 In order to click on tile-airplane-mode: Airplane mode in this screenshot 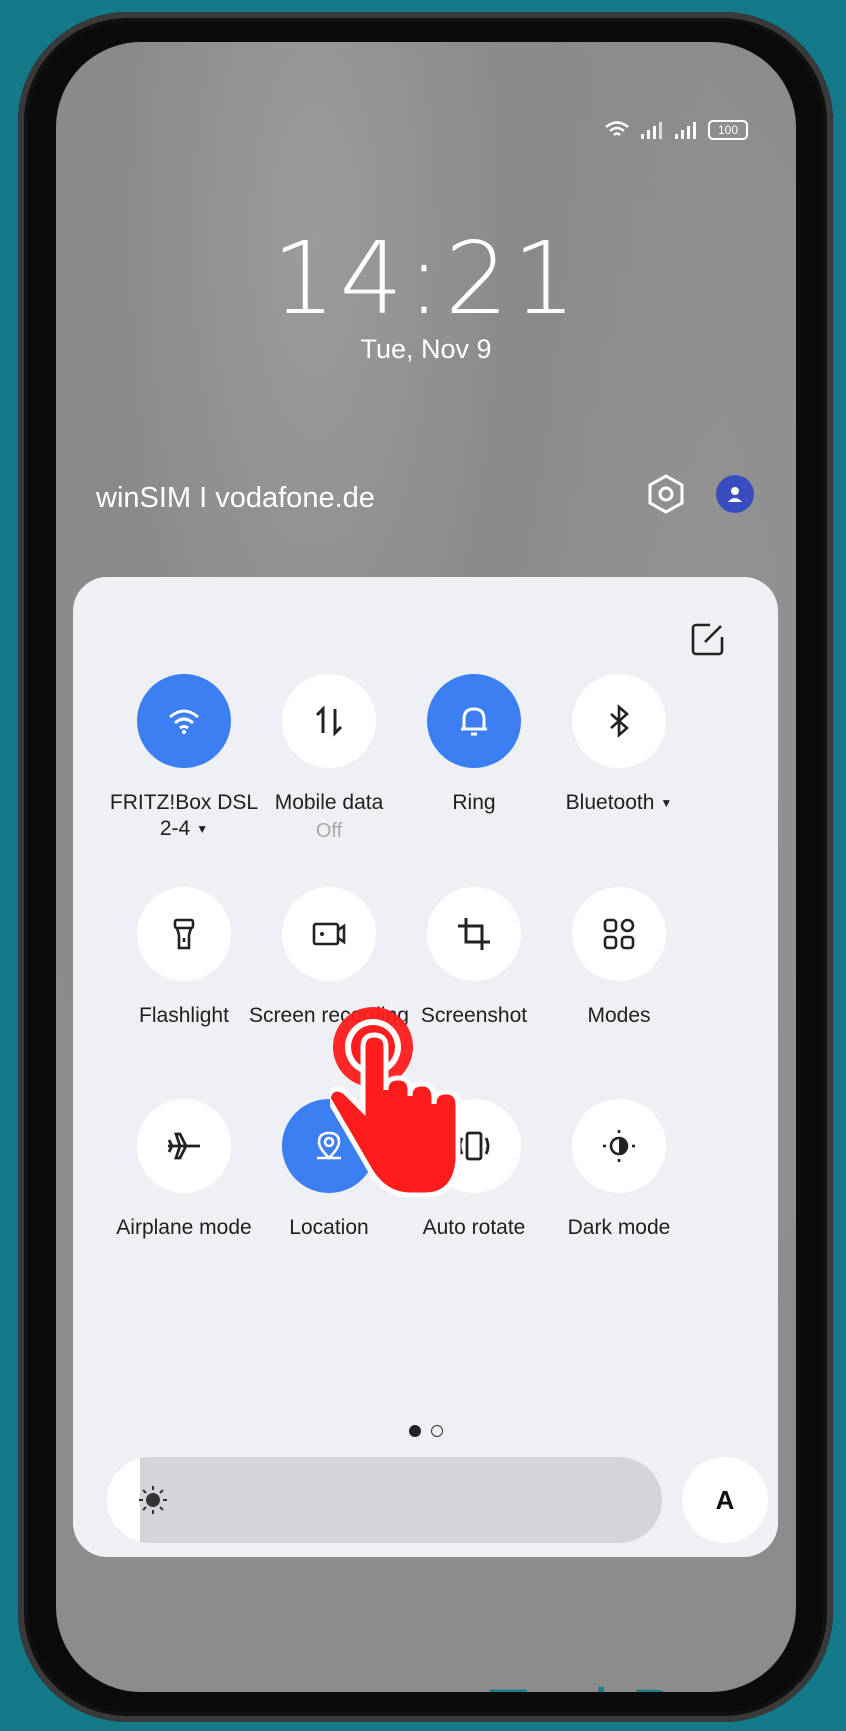, I will do `click(184, 1170)`.